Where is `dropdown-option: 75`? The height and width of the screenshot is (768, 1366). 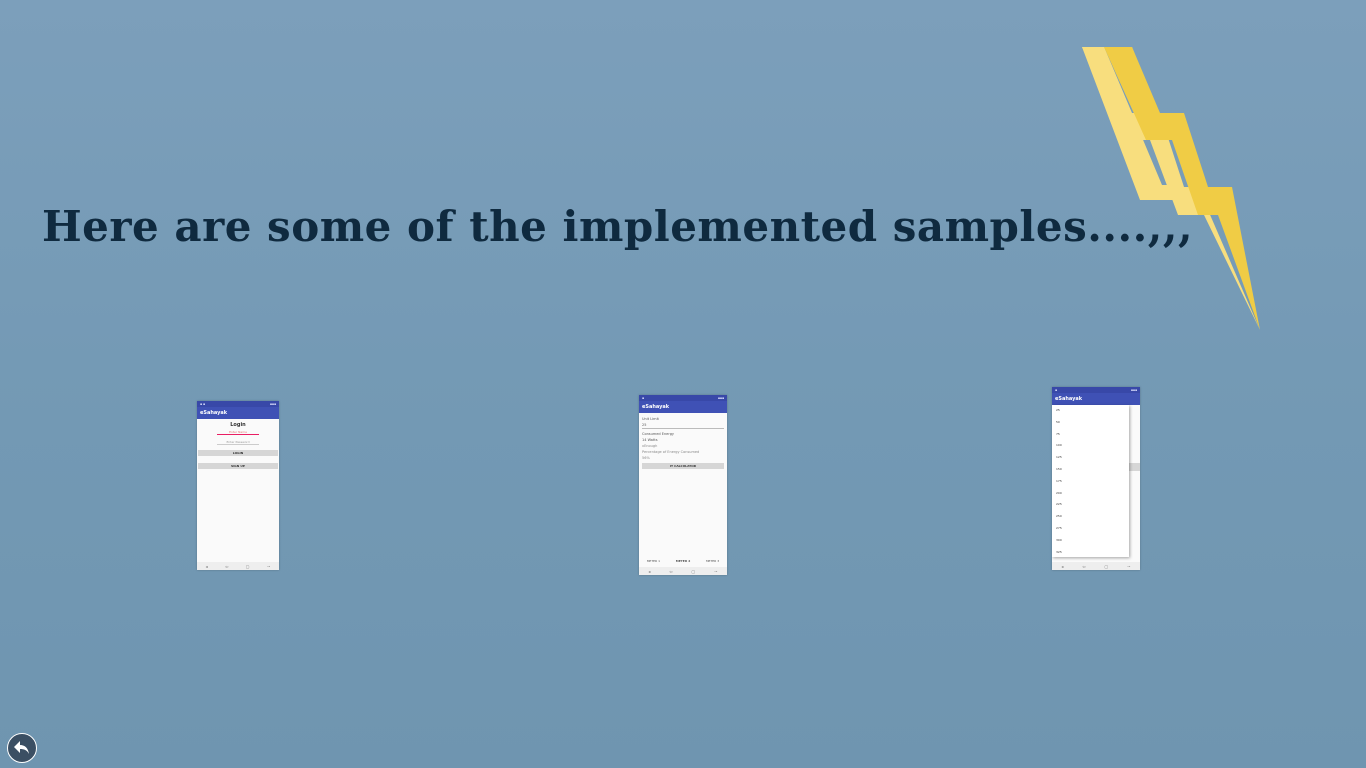
dropdown-option: 75 is located at coordinates (1058, 433).